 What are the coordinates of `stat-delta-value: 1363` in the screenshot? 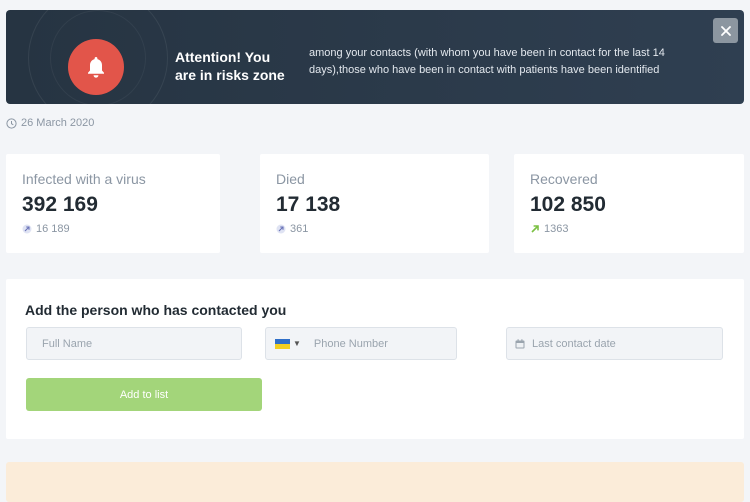 It's located at (556, 229).